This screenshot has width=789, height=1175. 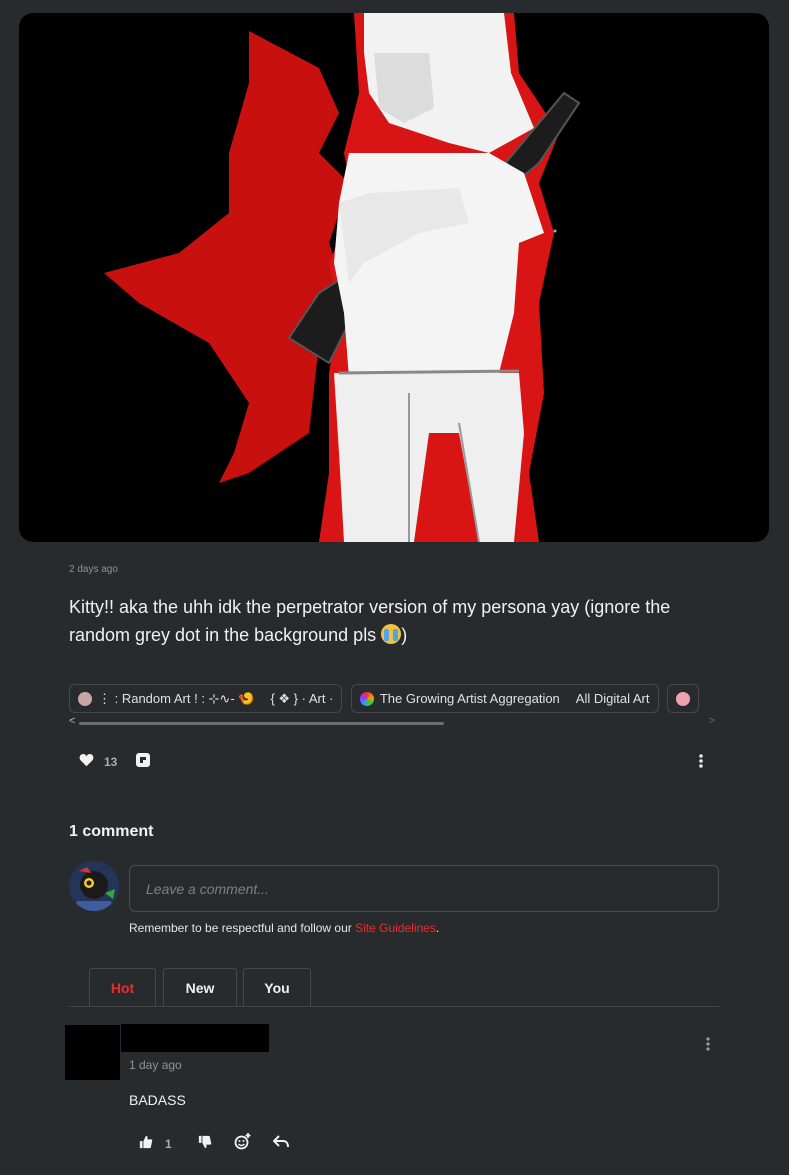 I want to click on tag-label: ⋮ : Random Art ! : ⊹∿- 🍤, so click(x=176, y=698).